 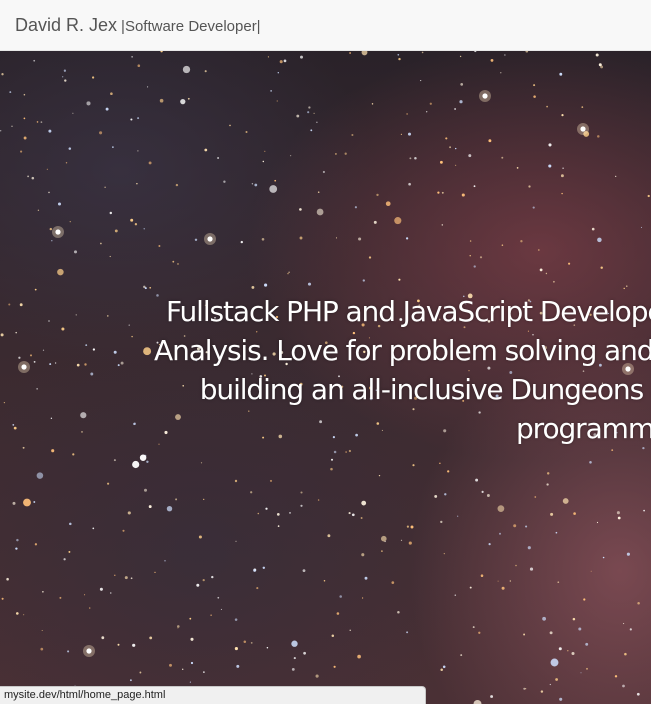 I want to click on brand-link: David R. Jex |Software Developer|, so click(x=138, y=25).